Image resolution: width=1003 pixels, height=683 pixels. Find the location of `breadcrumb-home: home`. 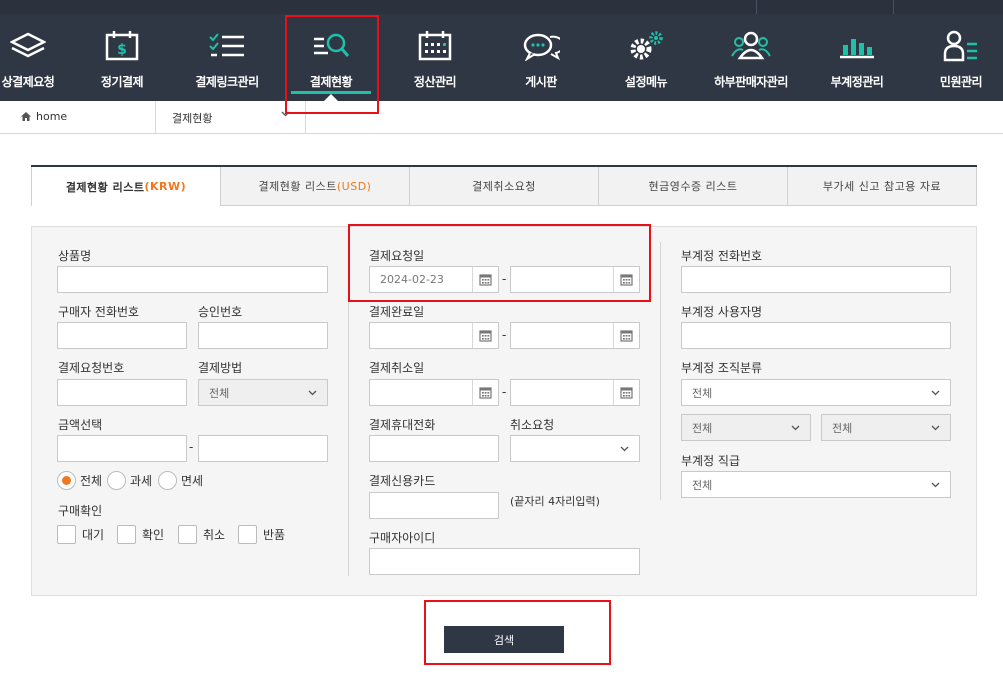

breadcrumb-home: home is located at coordinates (44, 116).